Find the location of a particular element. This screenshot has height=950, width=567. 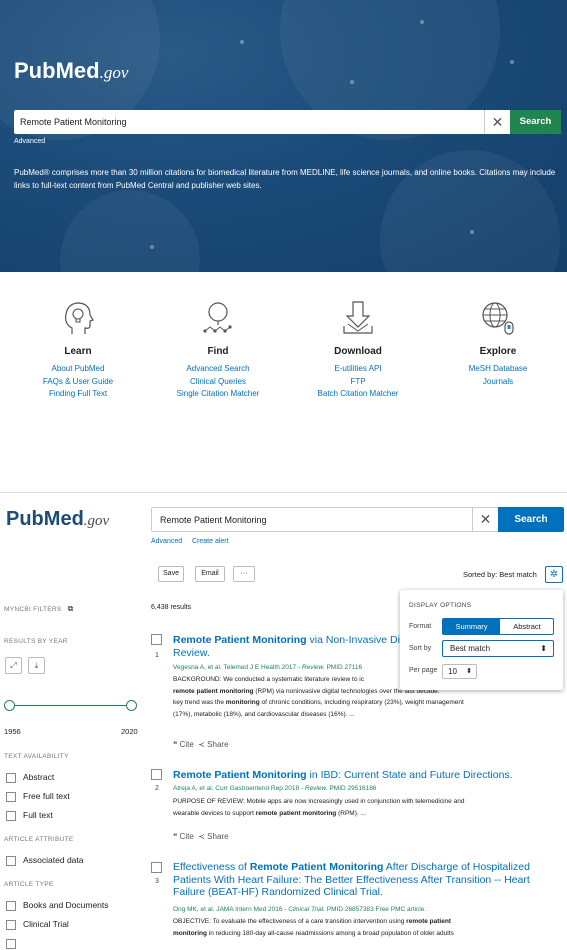

link-batch-citation-matcher: Batch Citation Matcher is located at coordinates (358, 394).